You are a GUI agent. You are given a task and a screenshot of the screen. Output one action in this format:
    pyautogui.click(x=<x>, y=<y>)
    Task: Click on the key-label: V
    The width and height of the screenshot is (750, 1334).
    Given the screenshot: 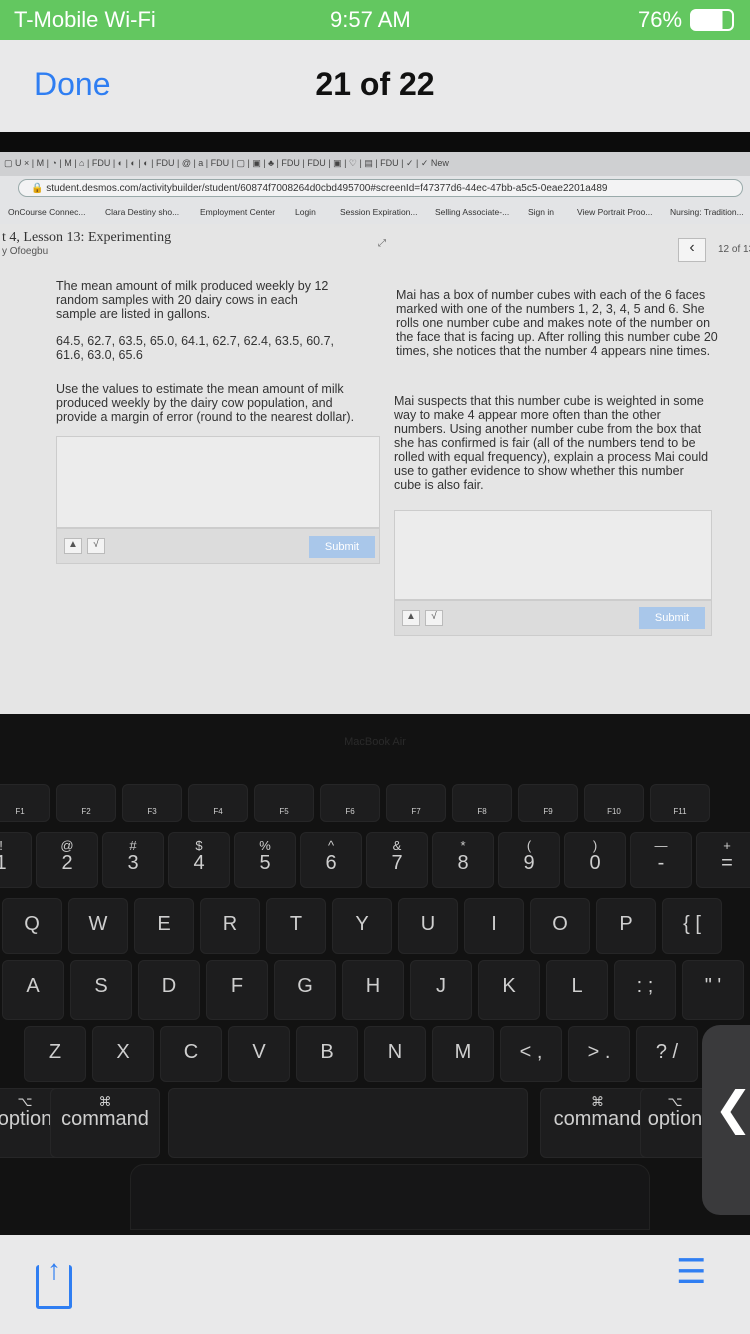 What is the action you would take?
    pyautogui.click(x=259, y=1052)
    